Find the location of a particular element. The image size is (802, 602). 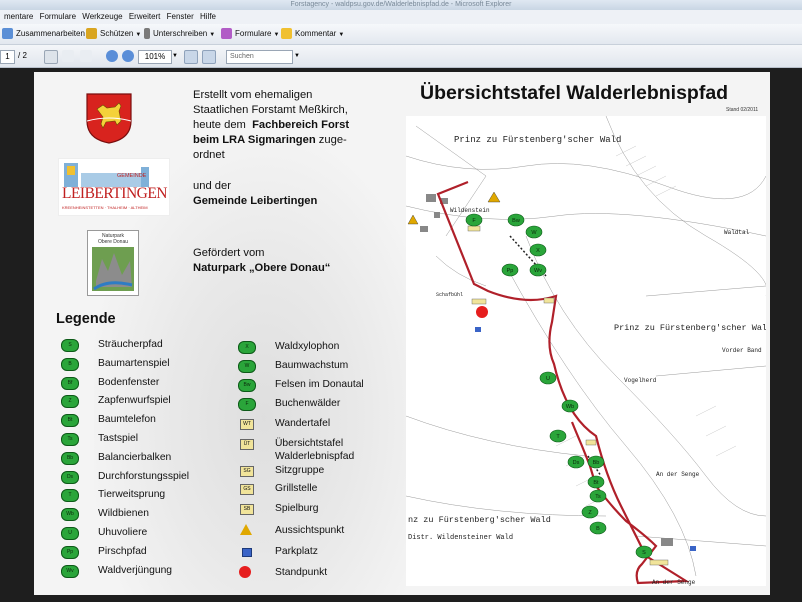

legend-label: Waldxylophon is located at coordinates (307, 346).